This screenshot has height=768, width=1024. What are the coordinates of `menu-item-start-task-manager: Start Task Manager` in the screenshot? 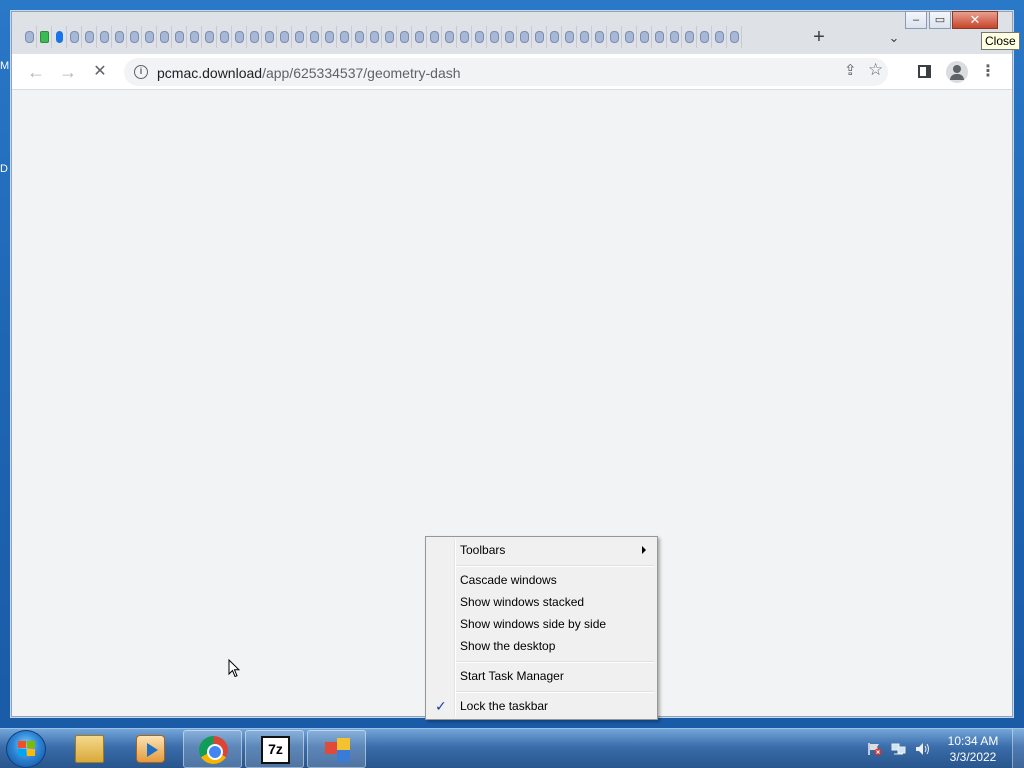 It's located at (542, 676).